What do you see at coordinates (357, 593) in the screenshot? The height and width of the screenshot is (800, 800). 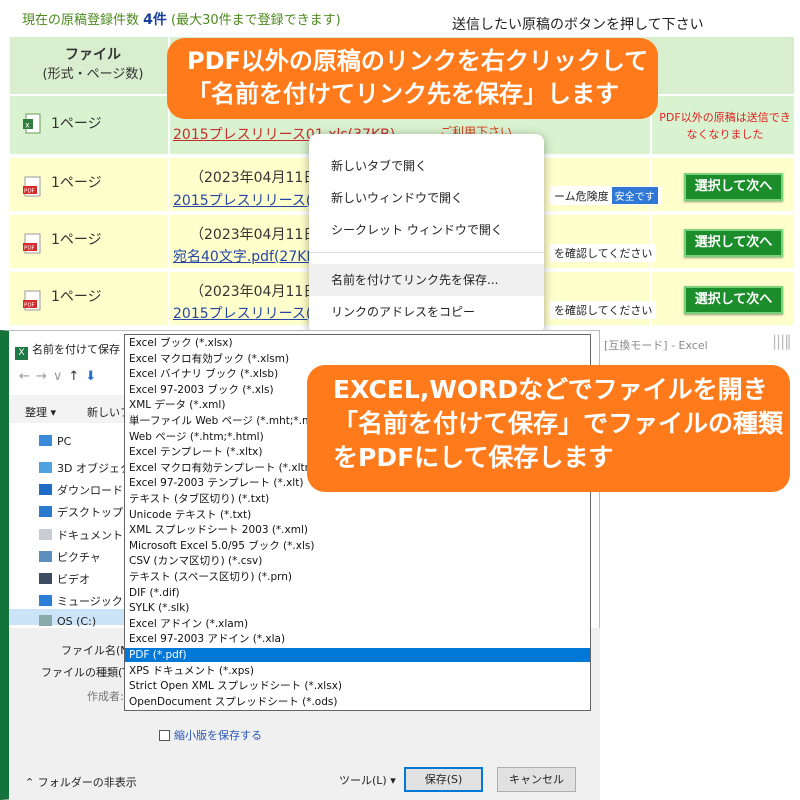 I see `filetype-option: DIF (*.dif)` at bounding box center [357, 593].